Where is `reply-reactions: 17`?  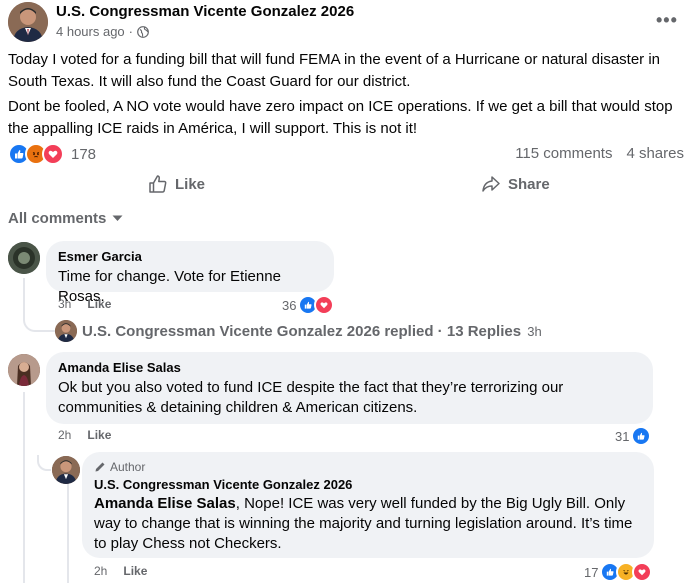
reply-reactions: 17 is located at coordinates (618, 572).